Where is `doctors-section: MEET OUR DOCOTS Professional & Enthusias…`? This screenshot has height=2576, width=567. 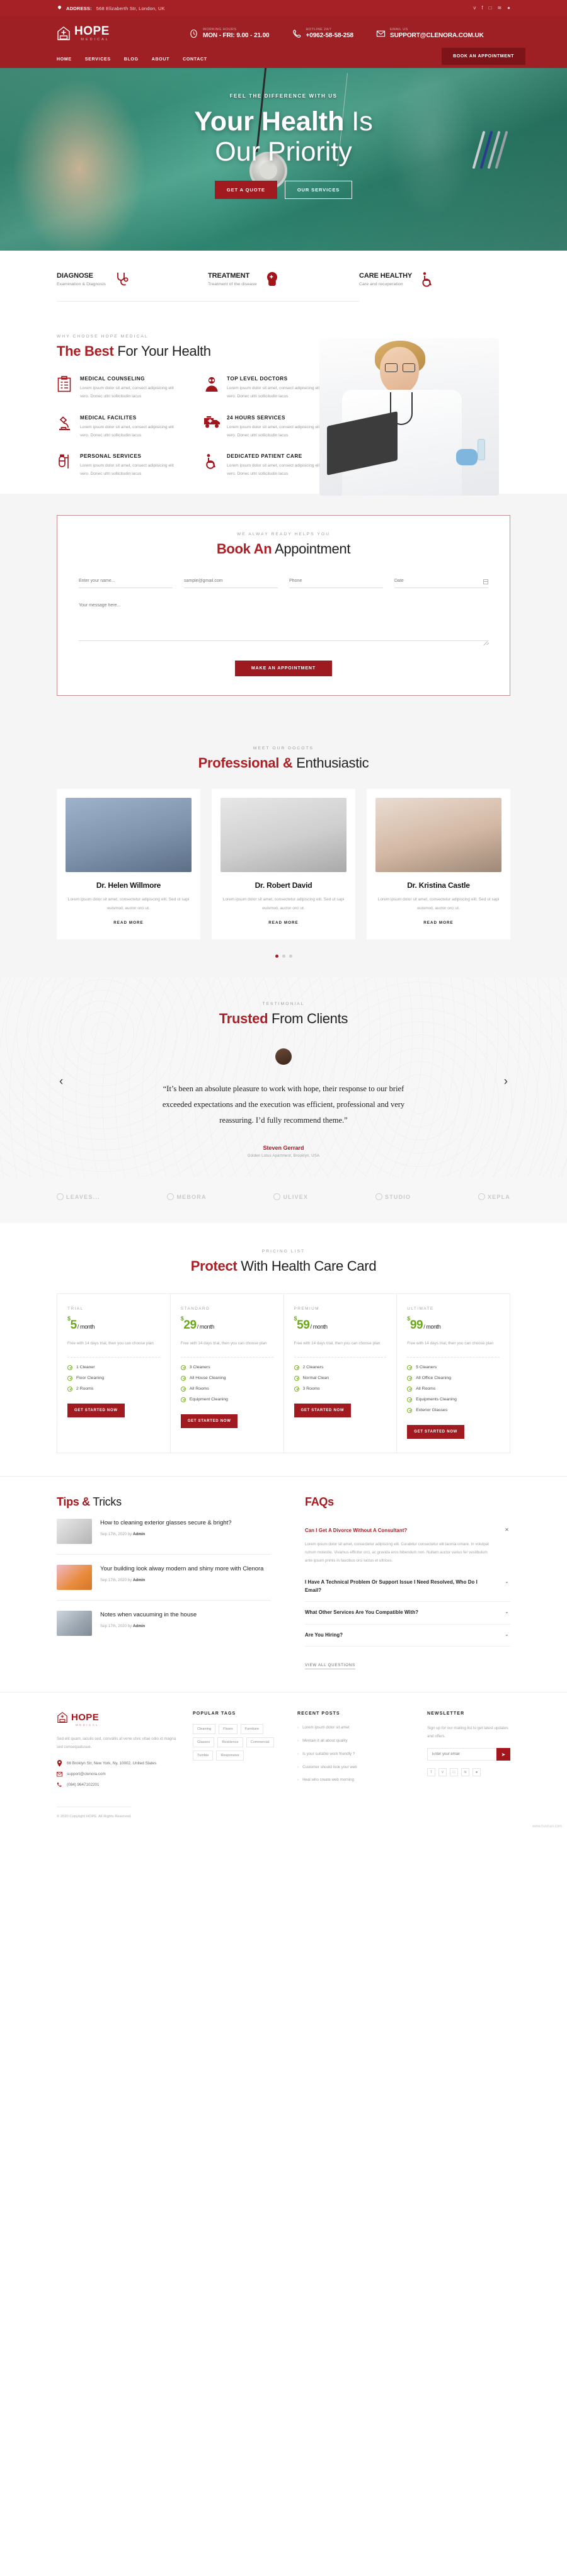 doctors-section: MEET OUR DOCOTS Professional & Enthusias… is located at coordinates (283, 851).